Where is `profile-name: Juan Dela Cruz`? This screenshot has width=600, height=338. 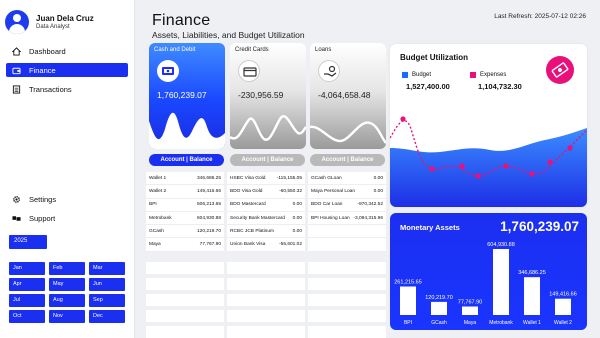 profile-name: Juan Dela Cruz is located at coordinates (65, 18).